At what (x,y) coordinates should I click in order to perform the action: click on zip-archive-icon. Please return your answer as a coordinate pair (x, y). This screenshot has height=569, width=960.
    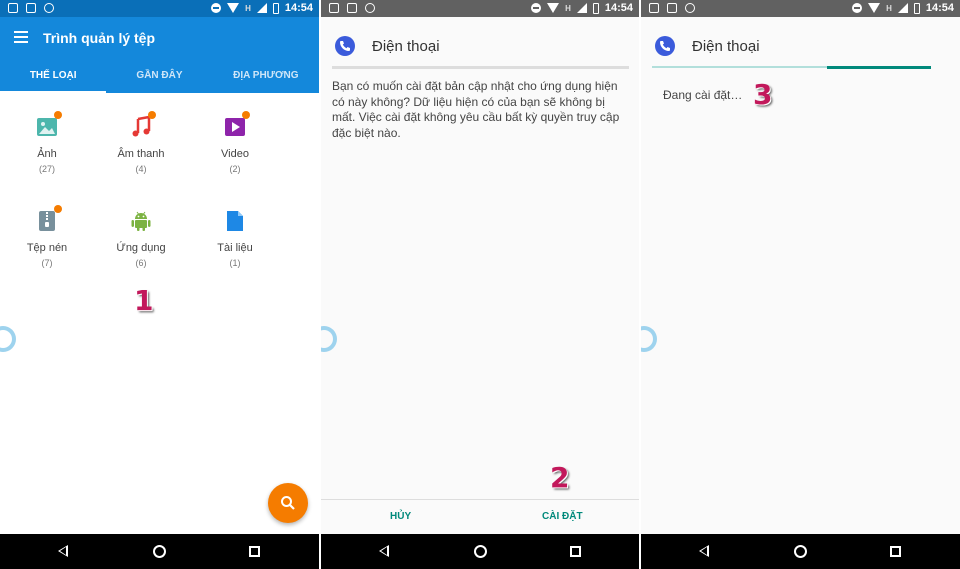
    Looking at the image, I should click on (48, 219).